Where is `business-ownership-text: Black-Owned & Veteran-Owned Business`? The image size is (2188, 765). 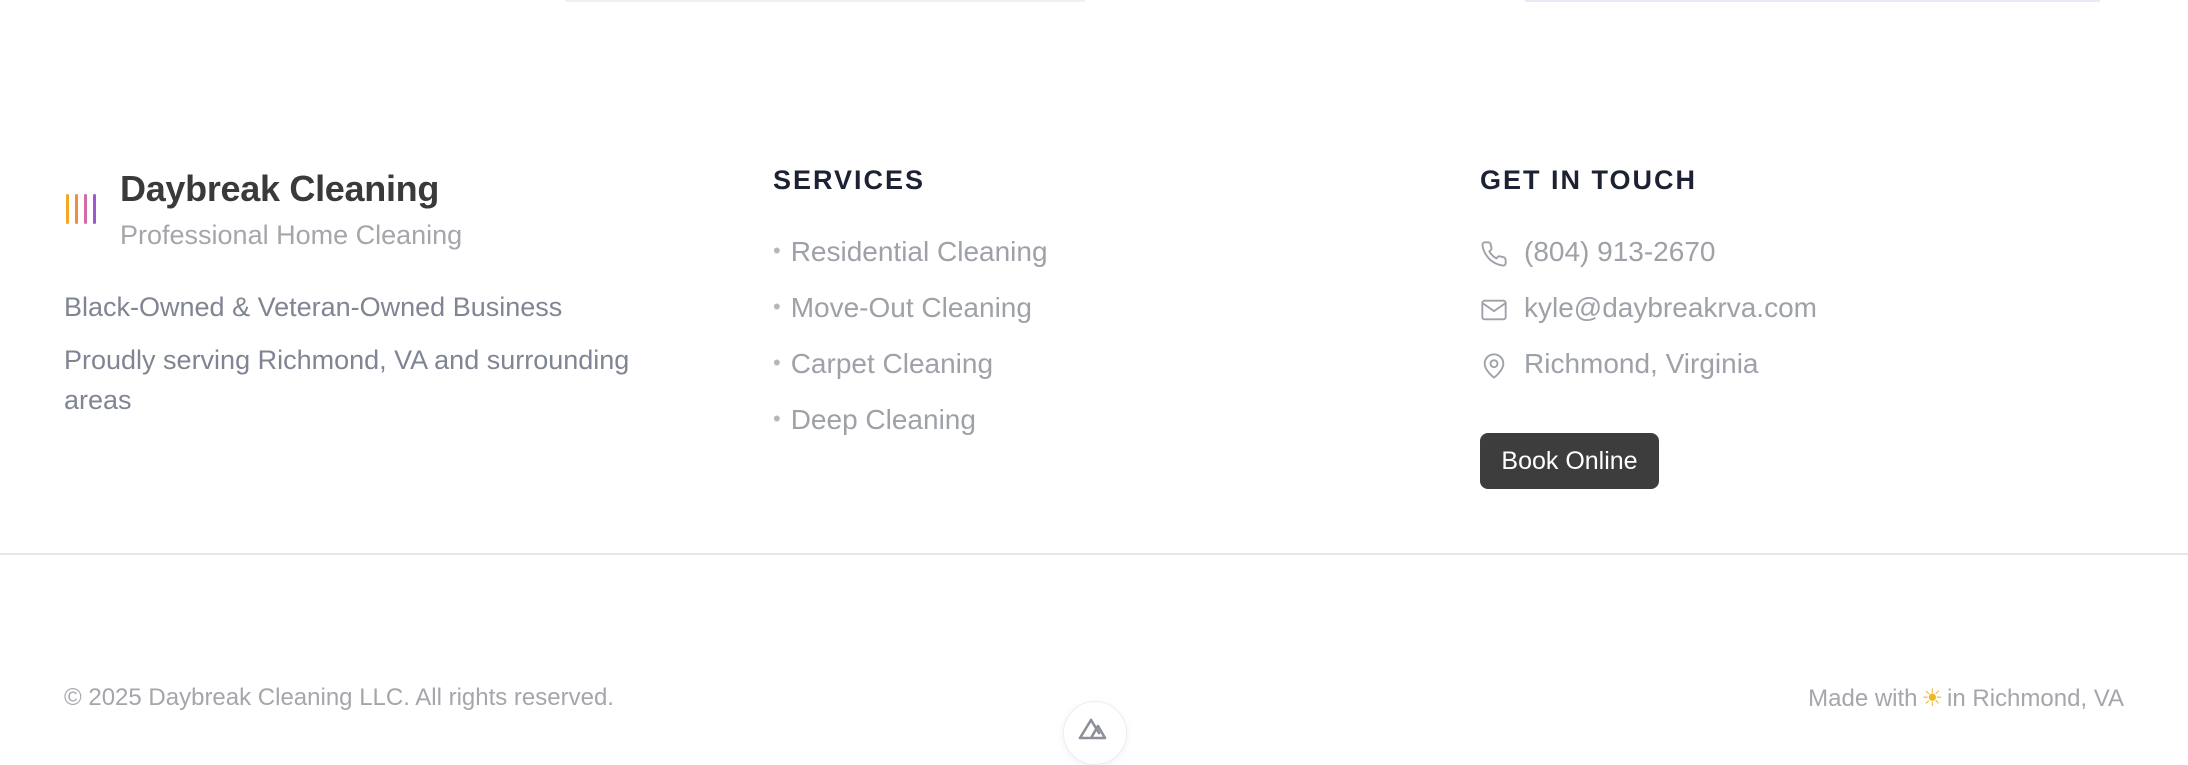 business-ownership-text: Black-Owned & Veteran-Owned Business is located at coordinates (313, 307).